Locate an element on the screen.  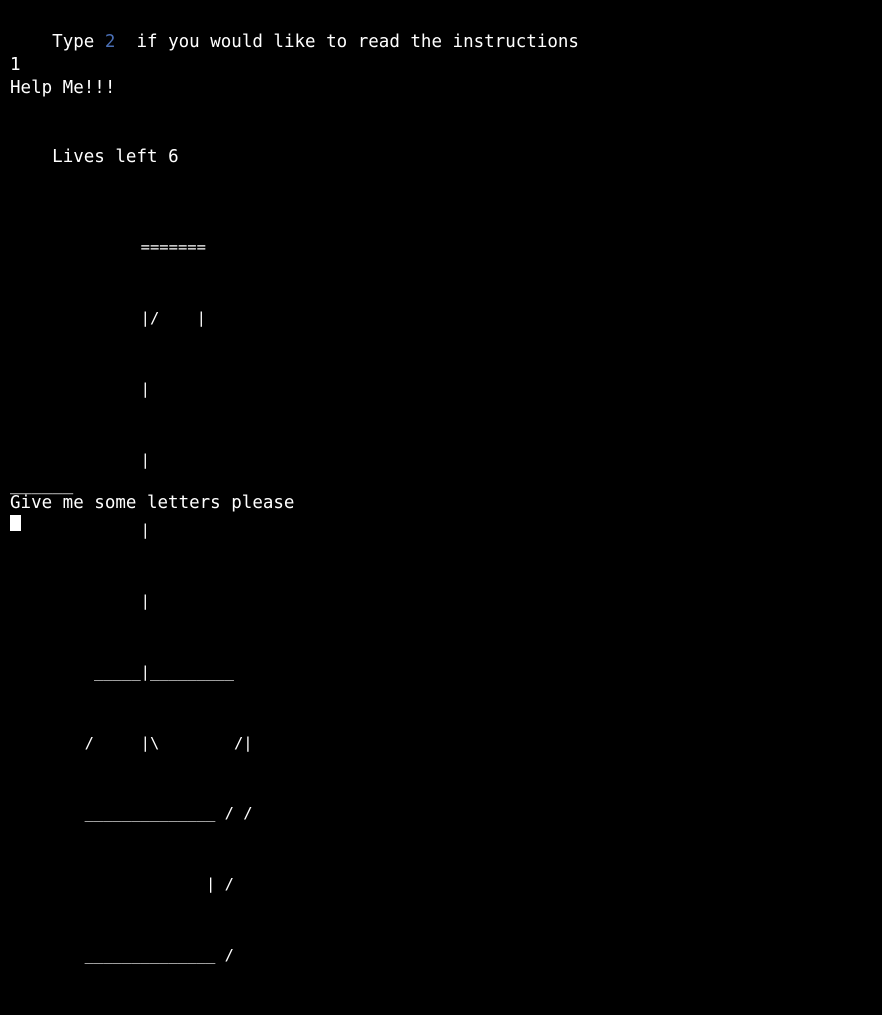
lives-label: Lives left is located at coordinates (110, 157).